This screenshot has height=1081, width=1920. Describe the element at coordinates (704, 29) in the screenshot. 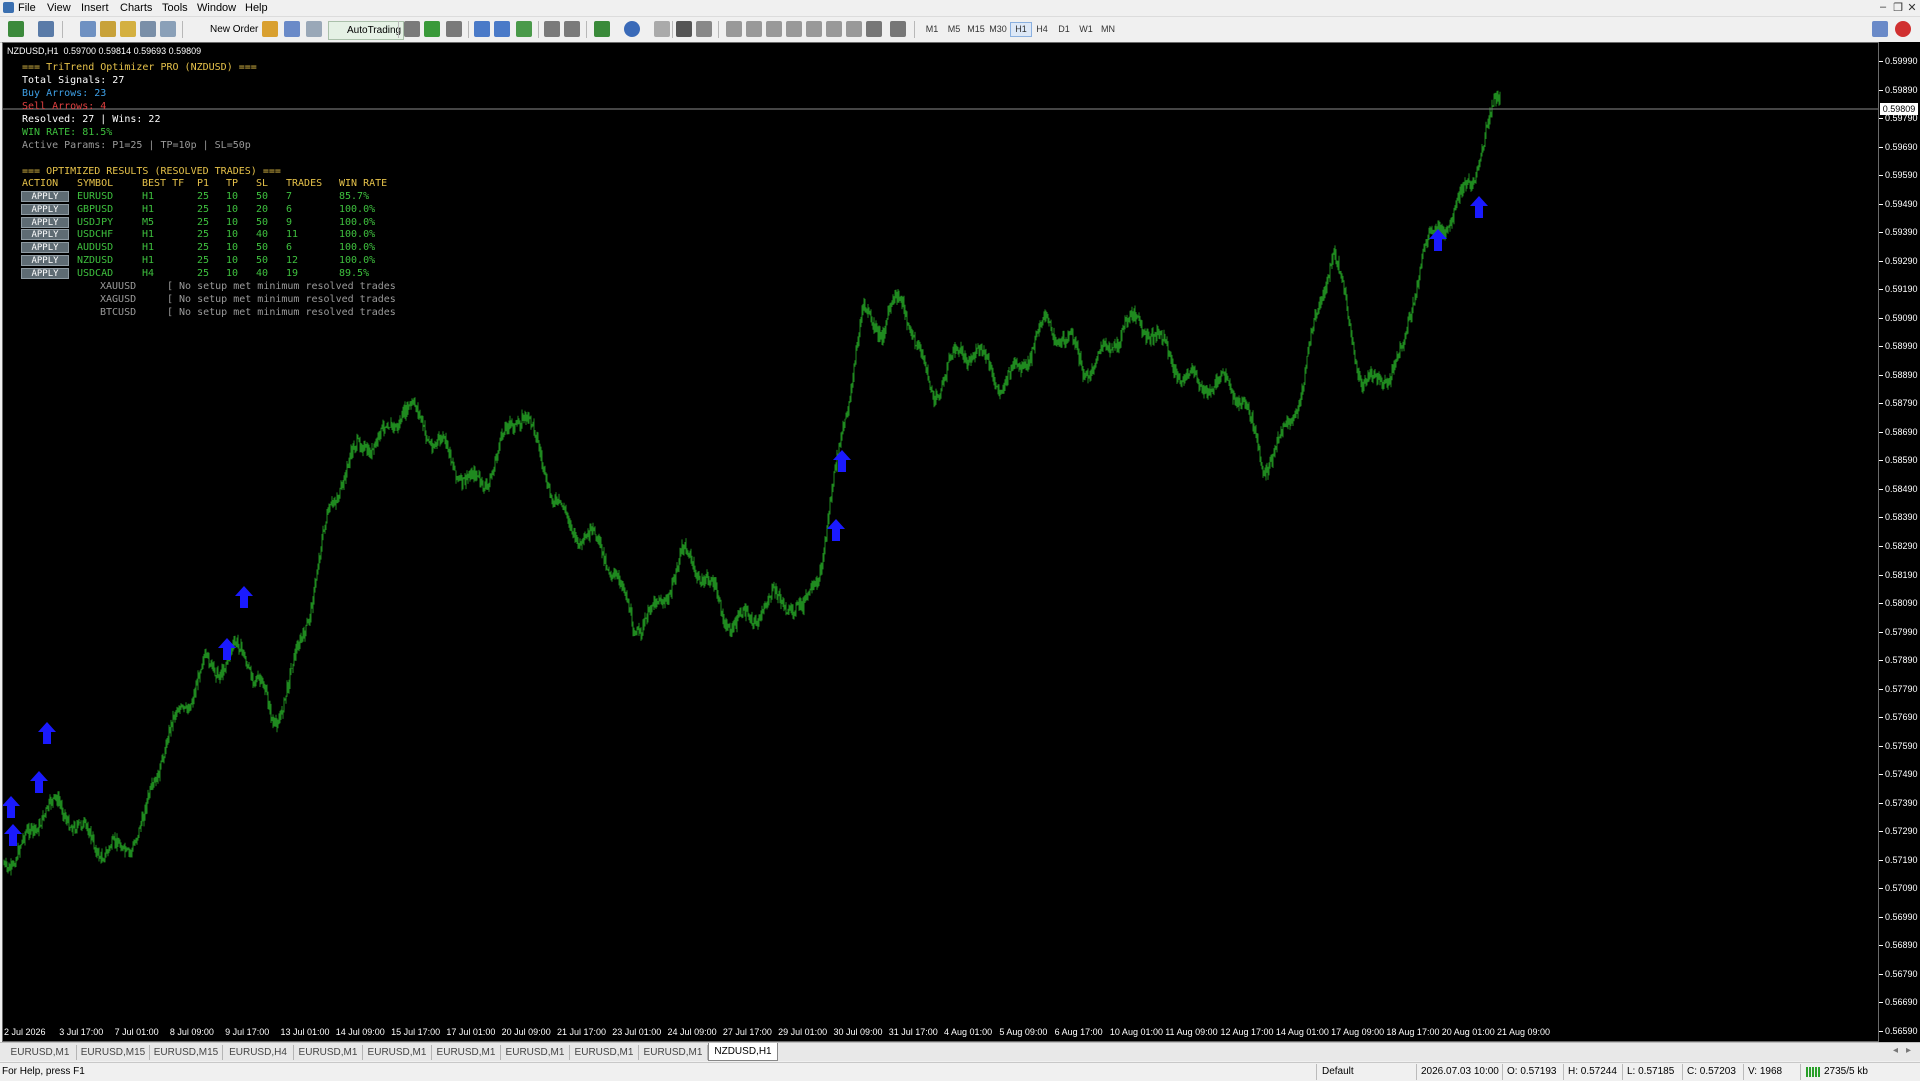

I see `crosshair-icon` at that location.